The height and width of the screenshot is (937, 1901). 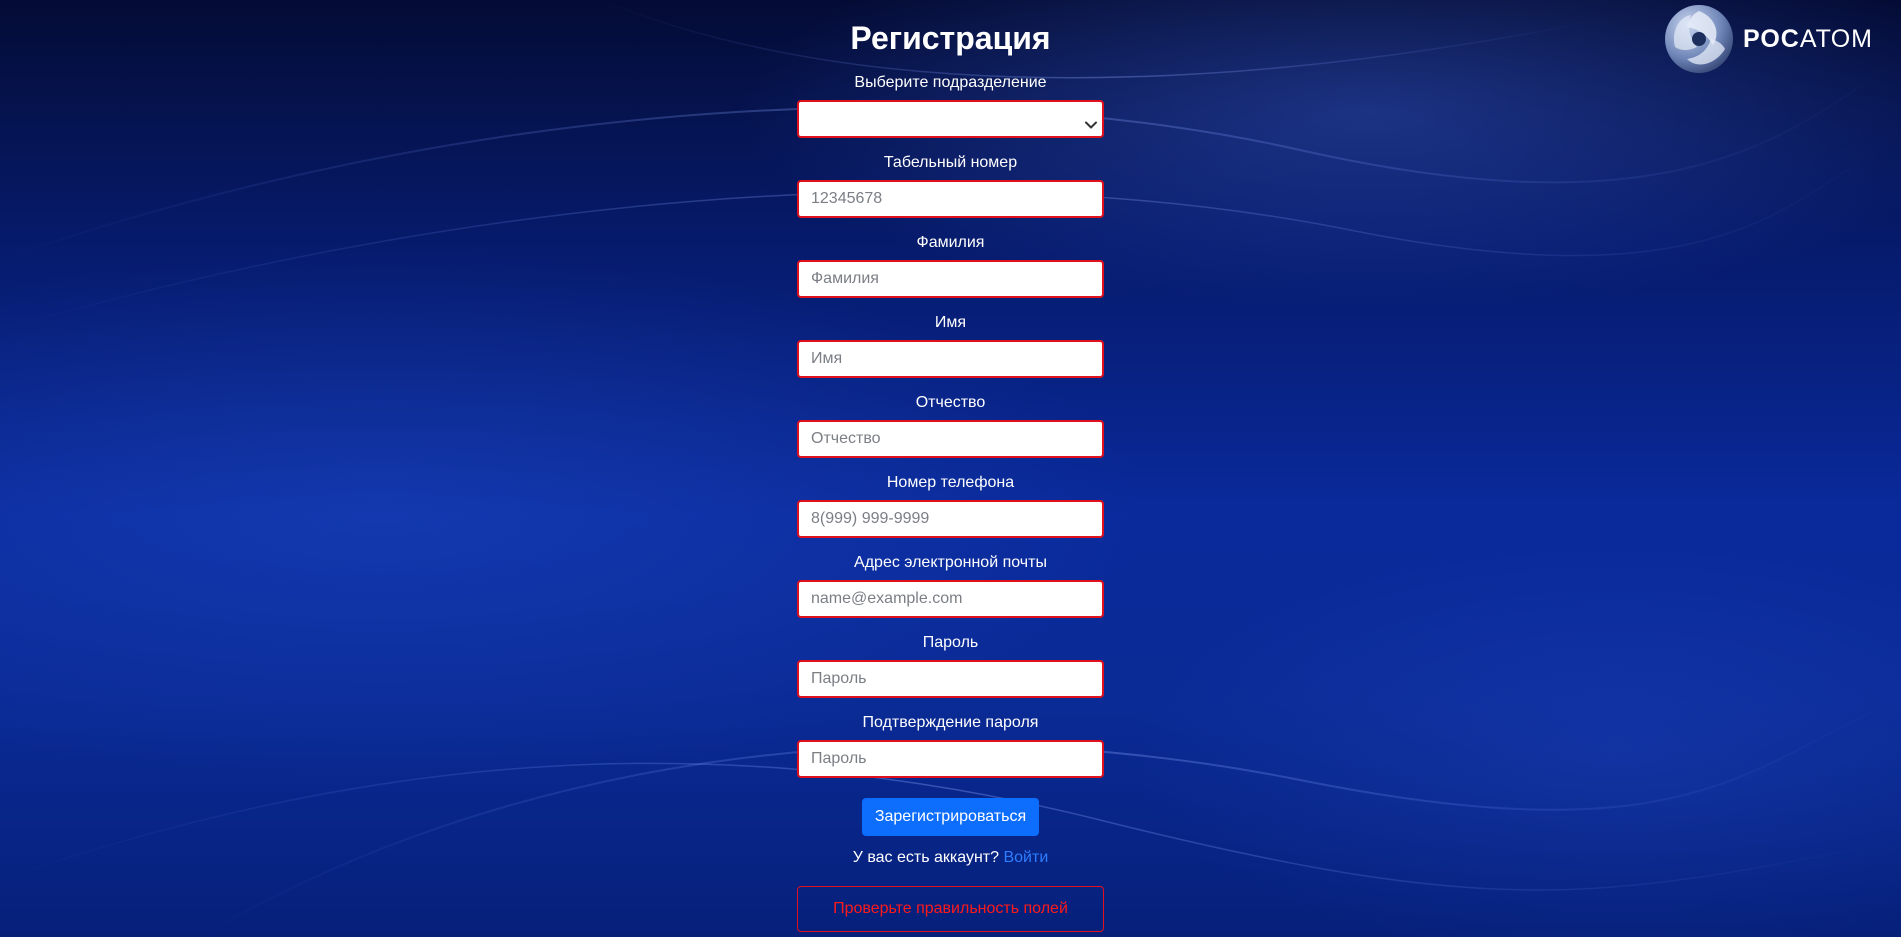 I want to click on last-name-field: Фамилия, so click(x=950, y=265).